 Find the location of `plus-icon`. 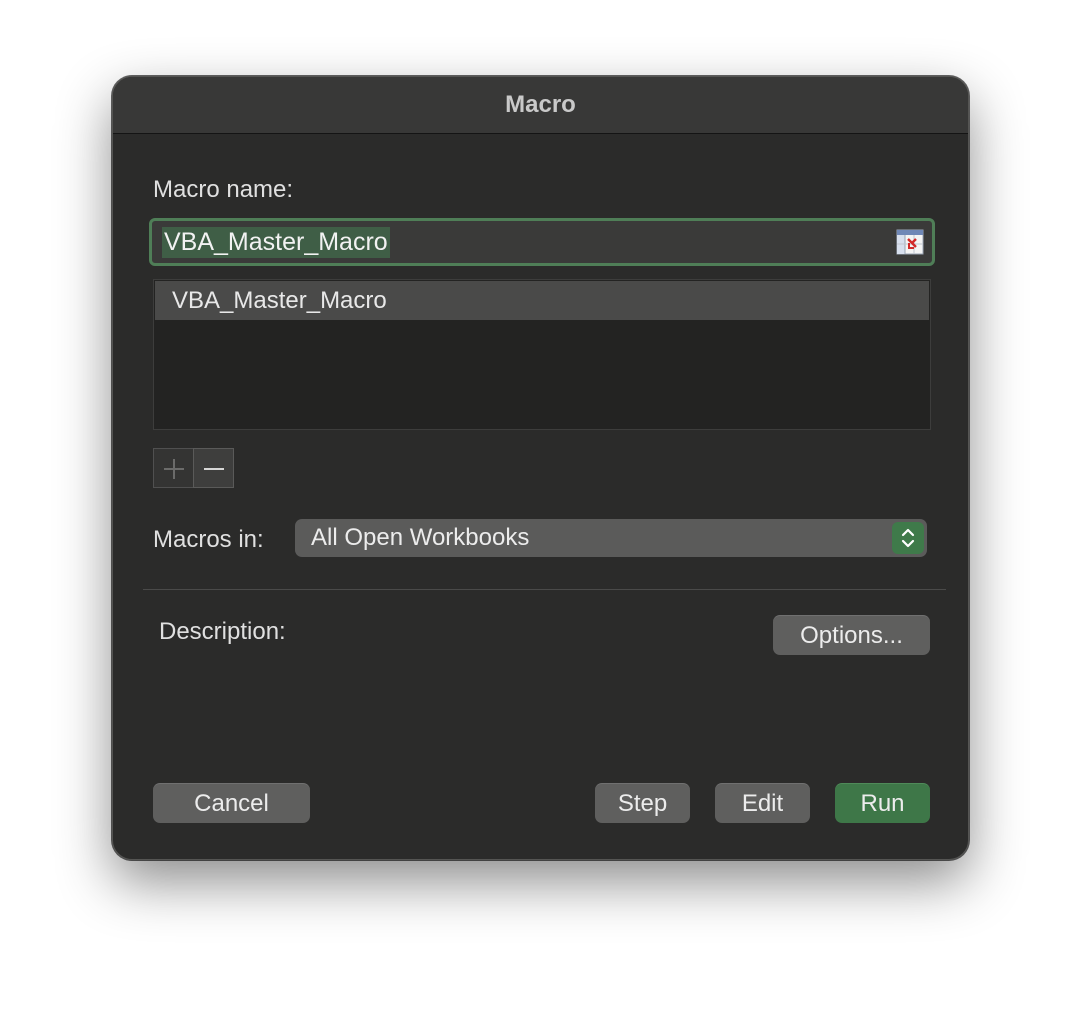

plus-icon is located at coordinates (174, 469).